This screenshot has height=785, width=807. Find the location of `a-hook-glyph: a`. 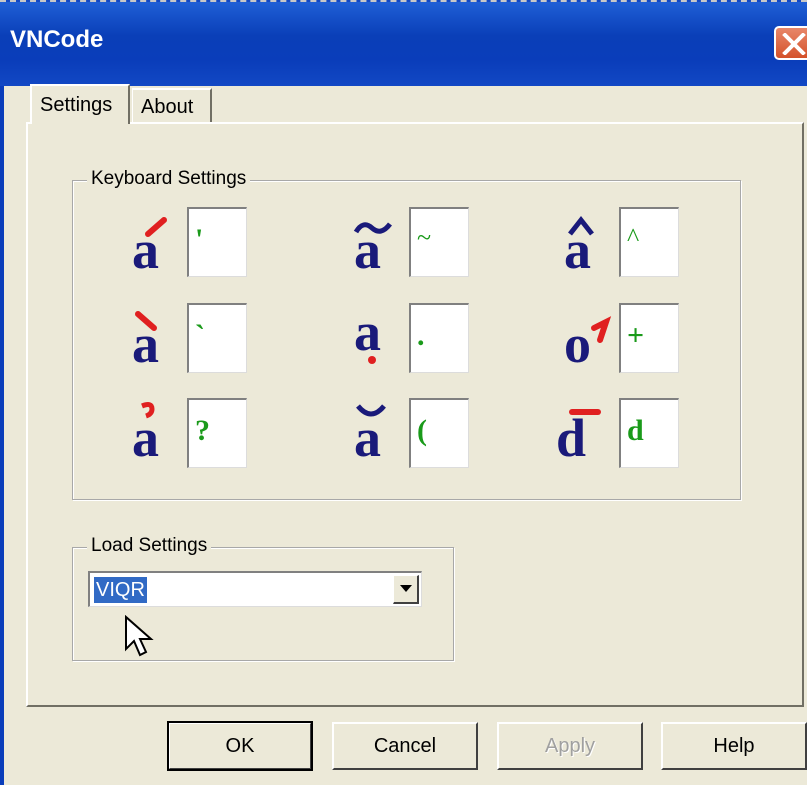

a-hook-glyph: a is located at coordinates (145, 432).